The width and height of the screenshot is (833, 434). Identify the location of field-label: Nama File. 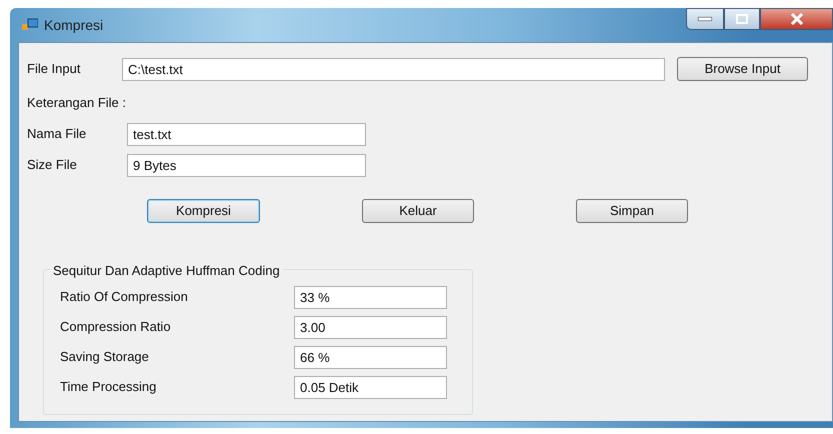
(57, 134).